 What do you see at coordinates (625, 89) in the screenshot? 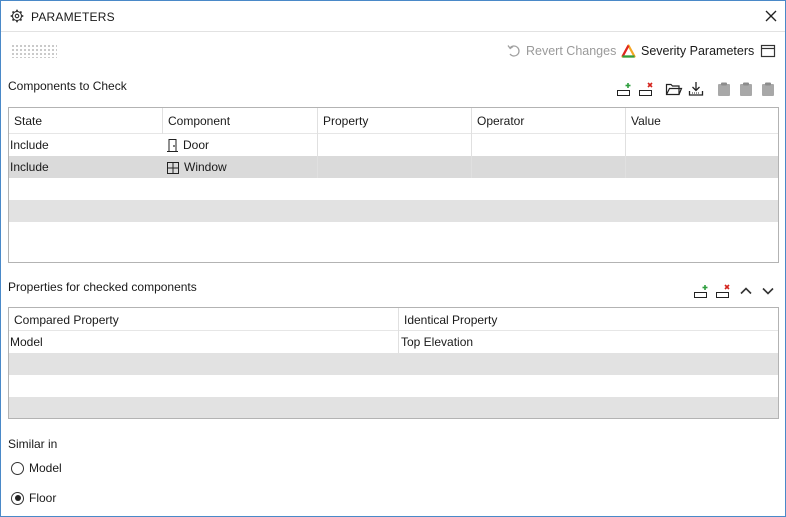
I see `add-row-button` at bounding box center [625, 89].